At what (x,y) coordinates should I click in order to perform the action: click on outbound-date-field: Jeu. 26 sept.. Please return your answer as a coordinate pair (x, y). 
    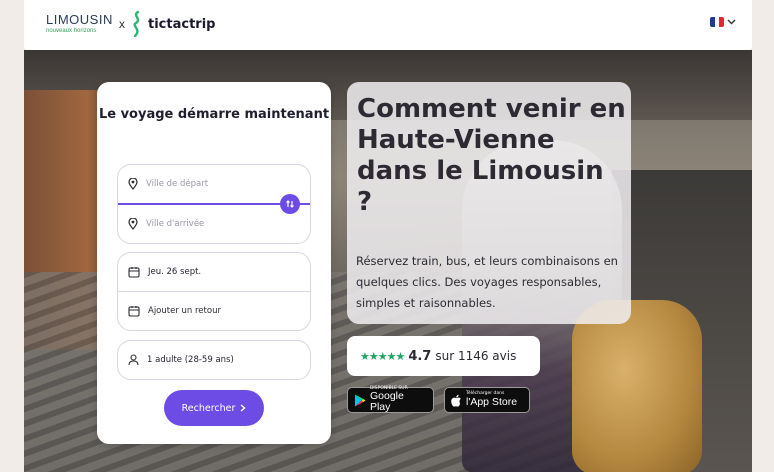
    Looking at the image, I should click on (214, 272).